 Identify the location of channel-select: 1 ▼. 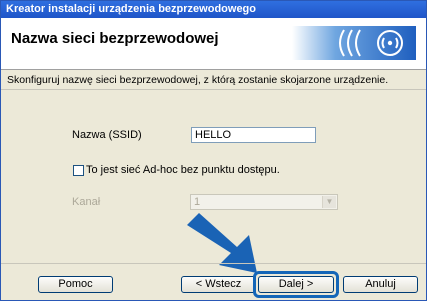
(264, 202).